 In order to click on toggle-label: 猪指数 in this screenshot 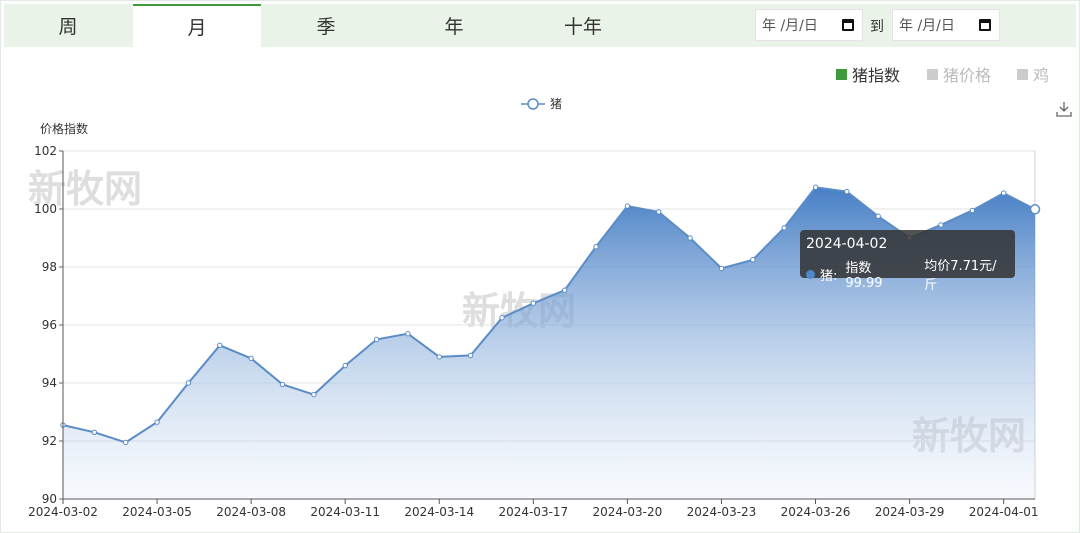, I will do `click(876, 75)`.